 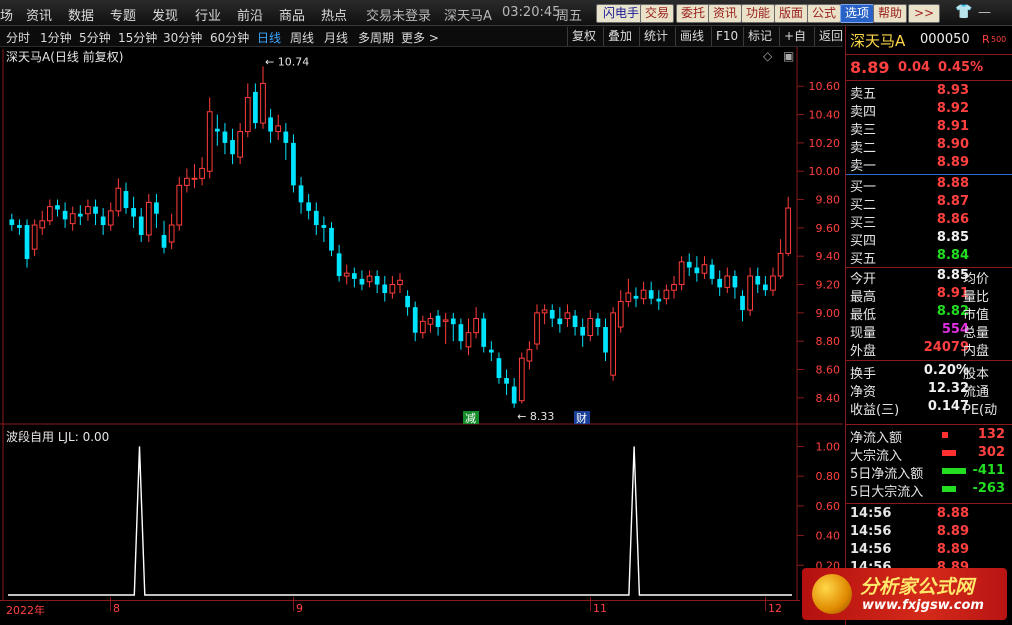 What do you see at coordinates (929, 146) in the screenshot?
I see `ask-row-2: 卖二 8.90` at bounding box center [929, 146].